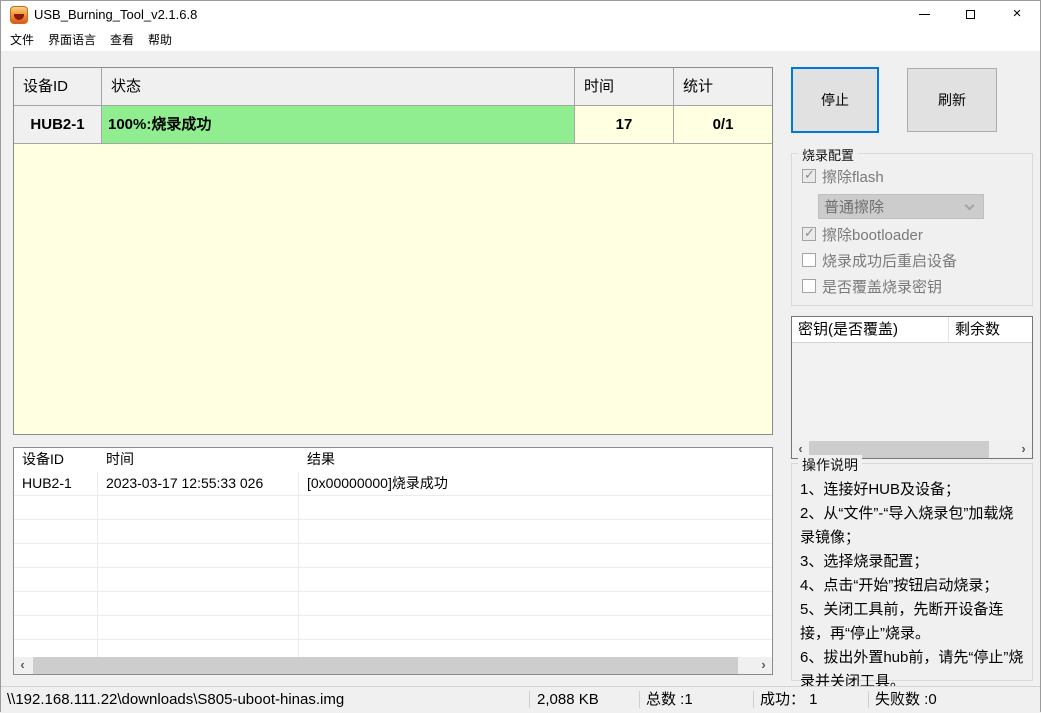 The width and height of the screenshot is (1041, 713). What do you see at coordinates (828, 154) in the screenshot?
I see `burn-config-title: 烧录配置` at bounding box center [828, 154].